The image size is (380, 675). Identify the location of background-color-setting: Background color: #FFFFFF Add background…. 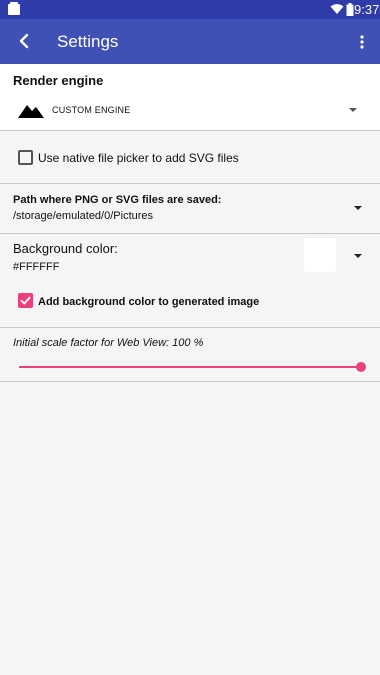
(190, 280).